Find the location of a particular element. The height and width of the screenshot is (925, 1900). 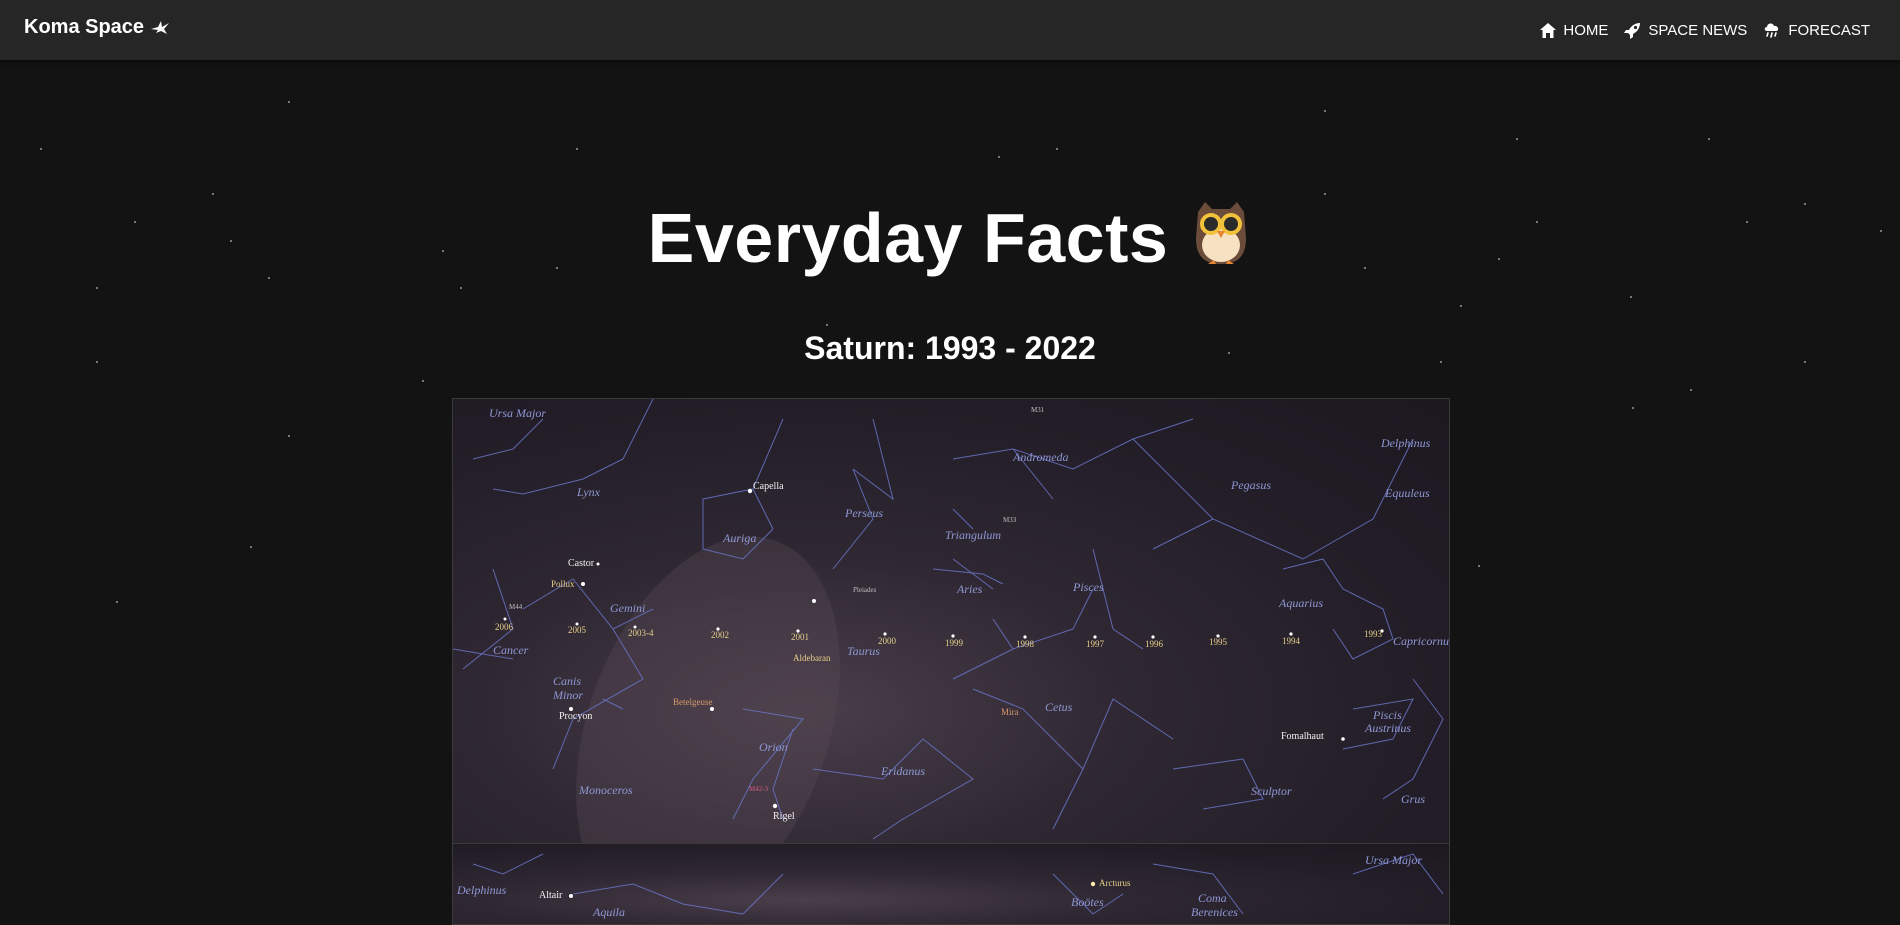

svg-text: 2000 is located at coordinates (887, 641).